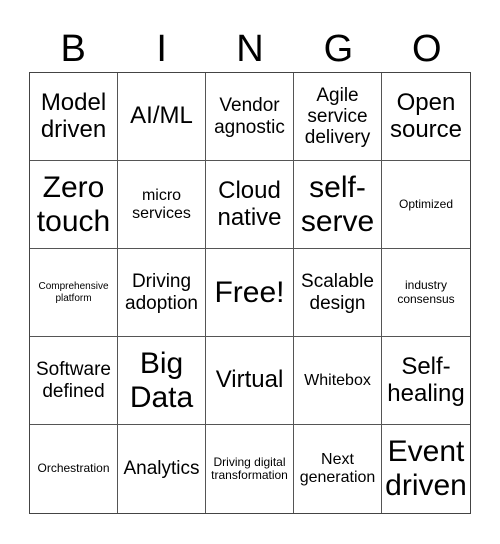  Describe the element at coordinates (162, 293) in the screenshot. I see `bingo-cell: Driving adoption` at that location.